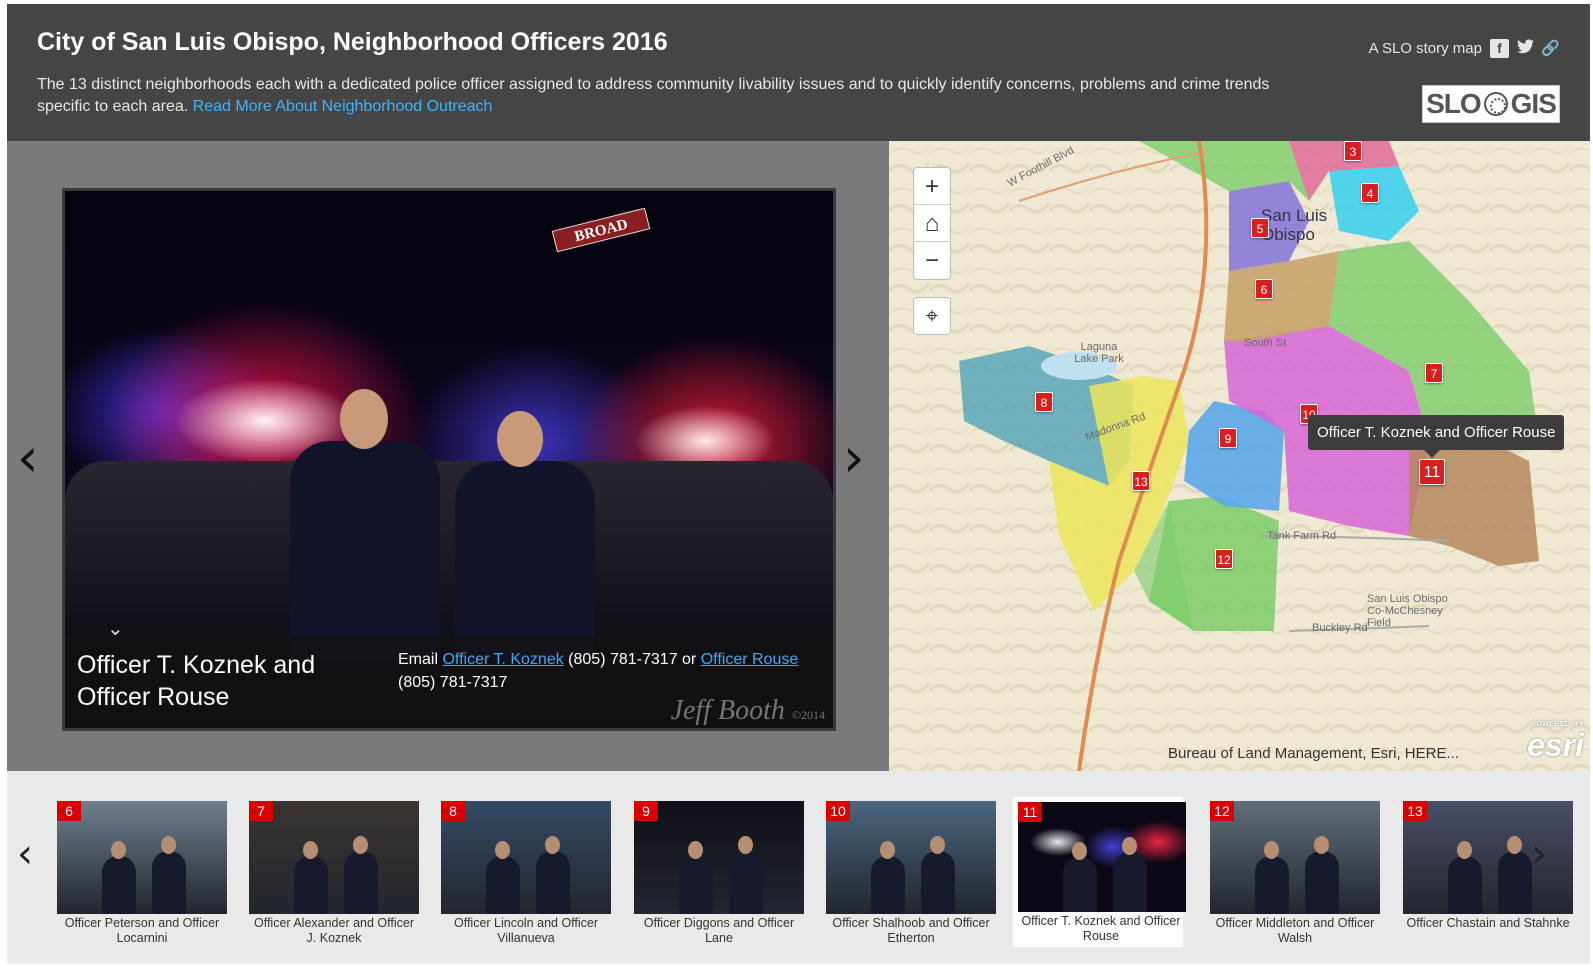 The image size is (1593, 973). What do you see at coordinates (932, 186) in the screenshot?
I see `zoom-in-button: +` at bounding box center [932, 186].